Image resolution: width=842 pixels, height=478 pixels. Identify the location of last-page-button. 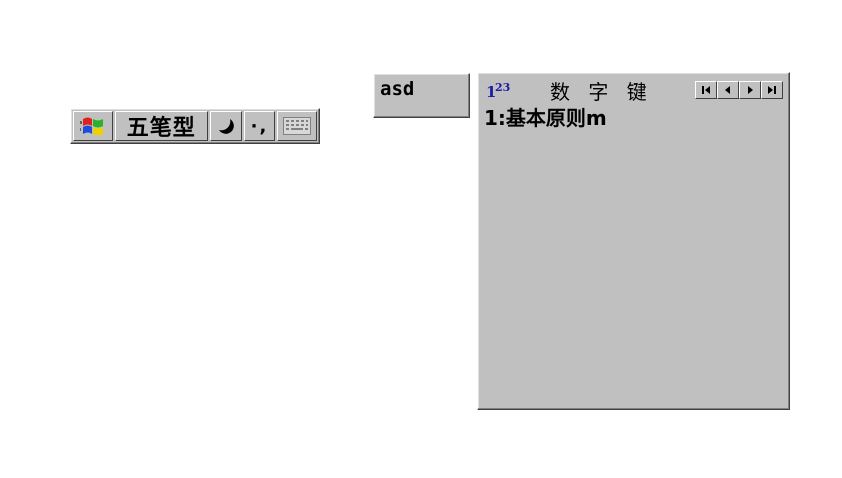
(772, 90).